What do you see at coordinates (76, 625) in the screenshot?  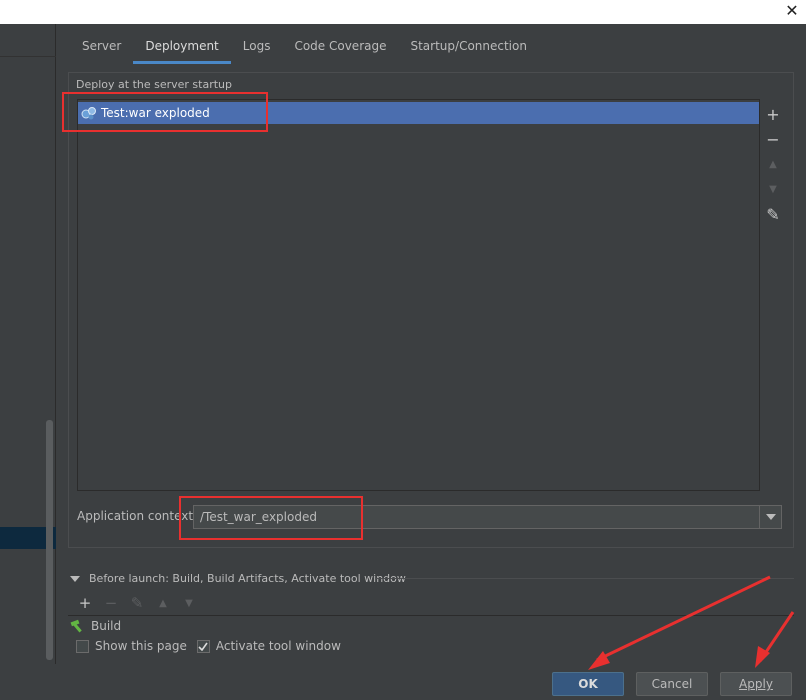 I see `hammer-icon` at bounding box center [76, 625].